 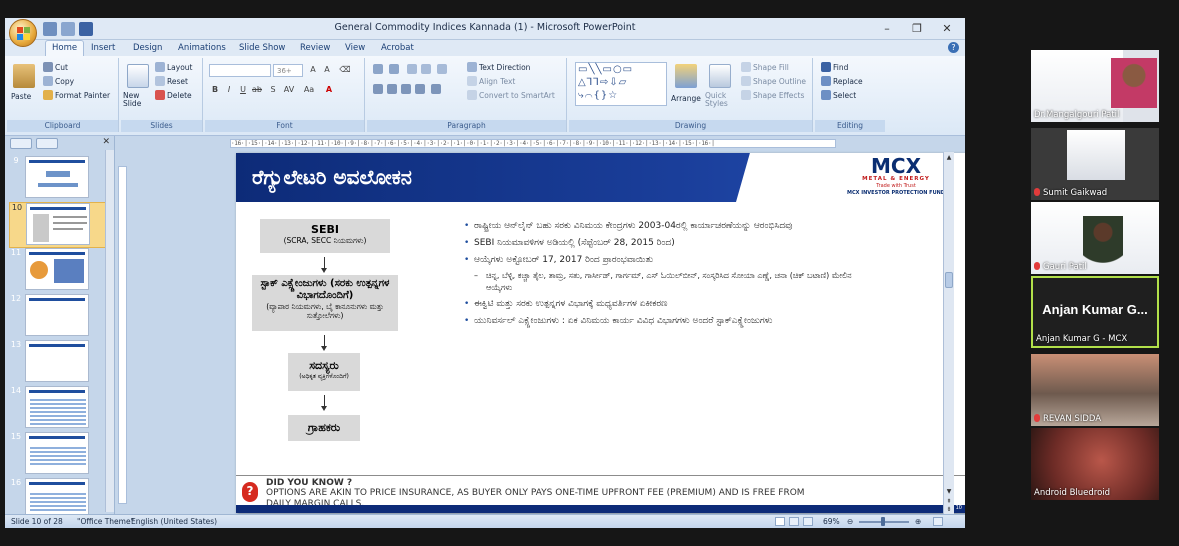 What do you see at coordinates (59, 363) in the screenshot?
I see `slide-thumbnail: 13` at bounding box center [59, 363].